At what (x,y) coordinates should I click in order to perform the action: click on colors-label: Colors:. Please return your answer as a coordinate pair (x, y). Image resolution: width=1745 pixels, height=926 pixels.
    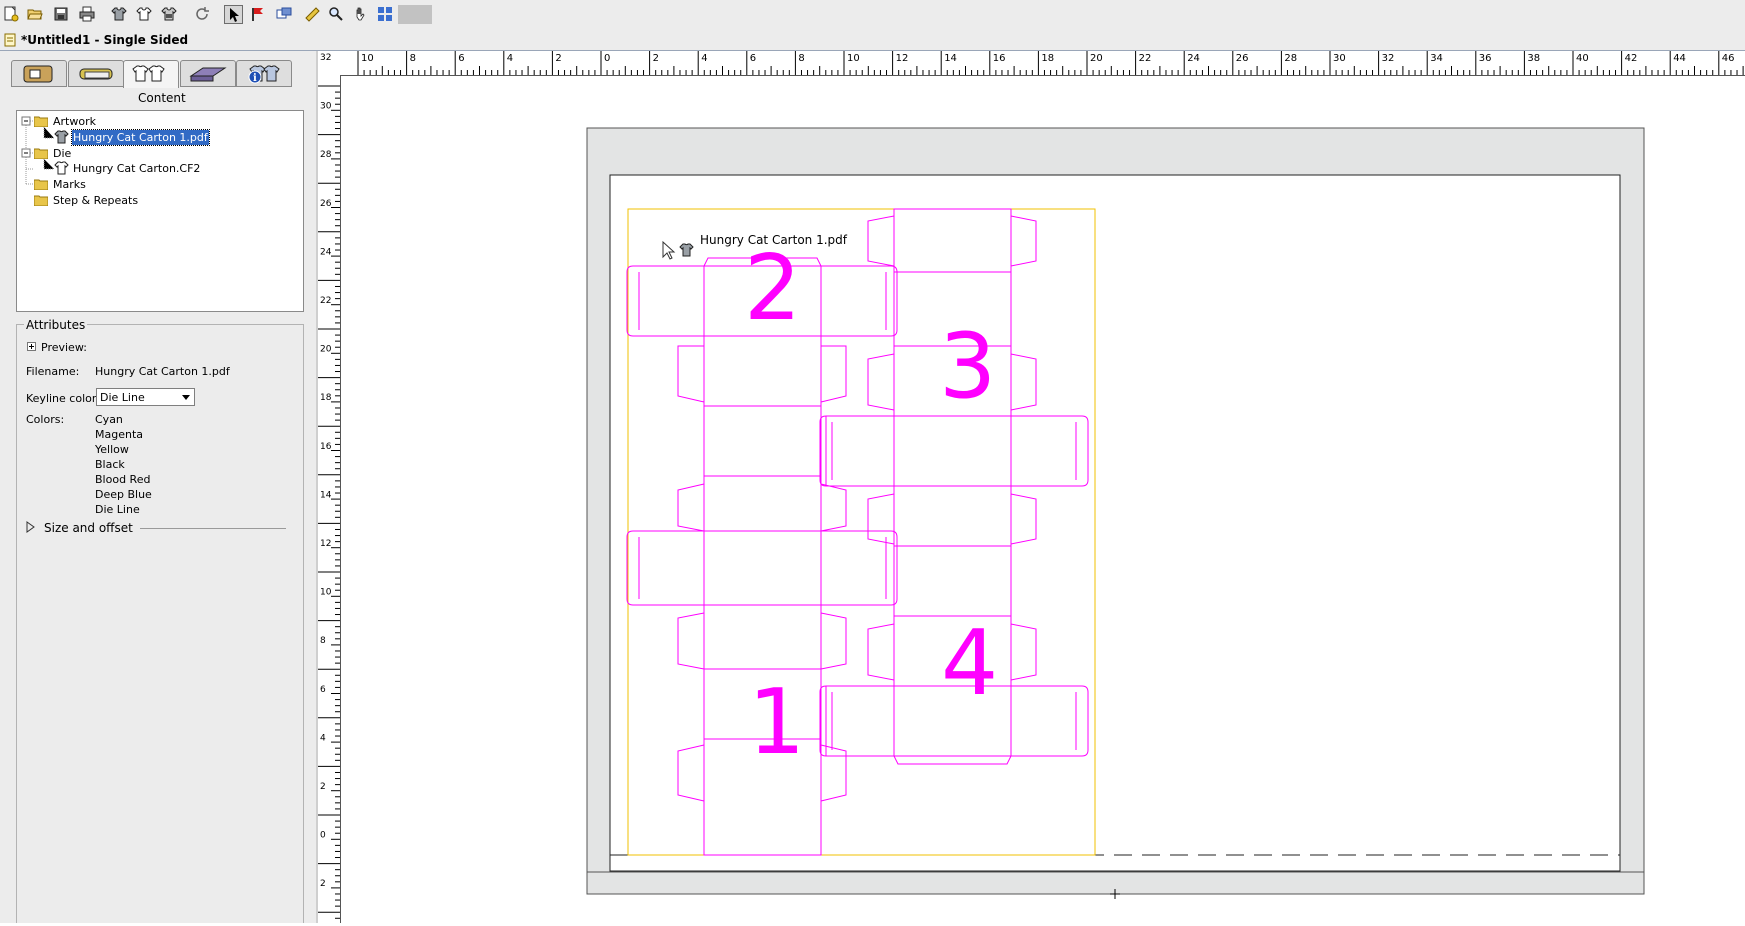
    Looking at the image, I should click on (45, 419).